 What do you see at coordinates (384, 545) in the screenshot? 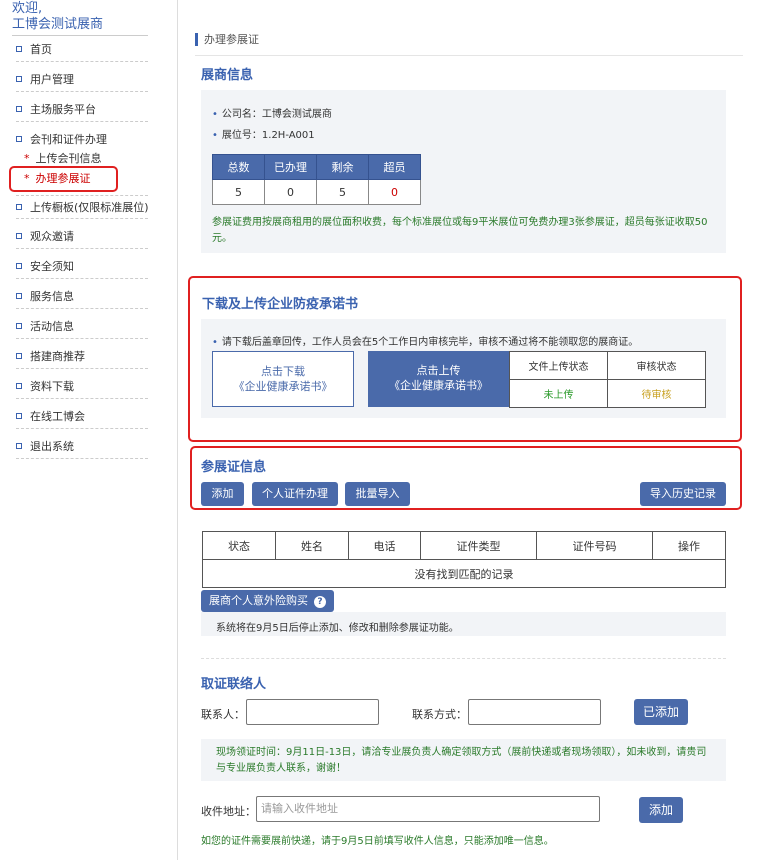
I see `column-header: 电话` at bounding box center [384, 545].